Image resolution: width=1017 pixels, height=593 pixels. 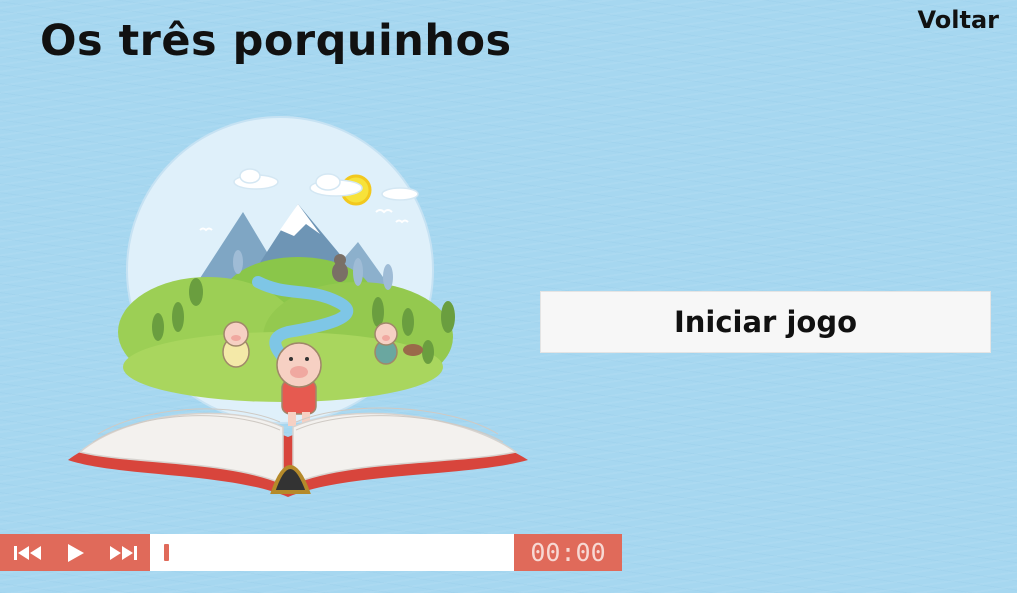 I want to click on time-display: 00:00, so click(x=568, y=552).